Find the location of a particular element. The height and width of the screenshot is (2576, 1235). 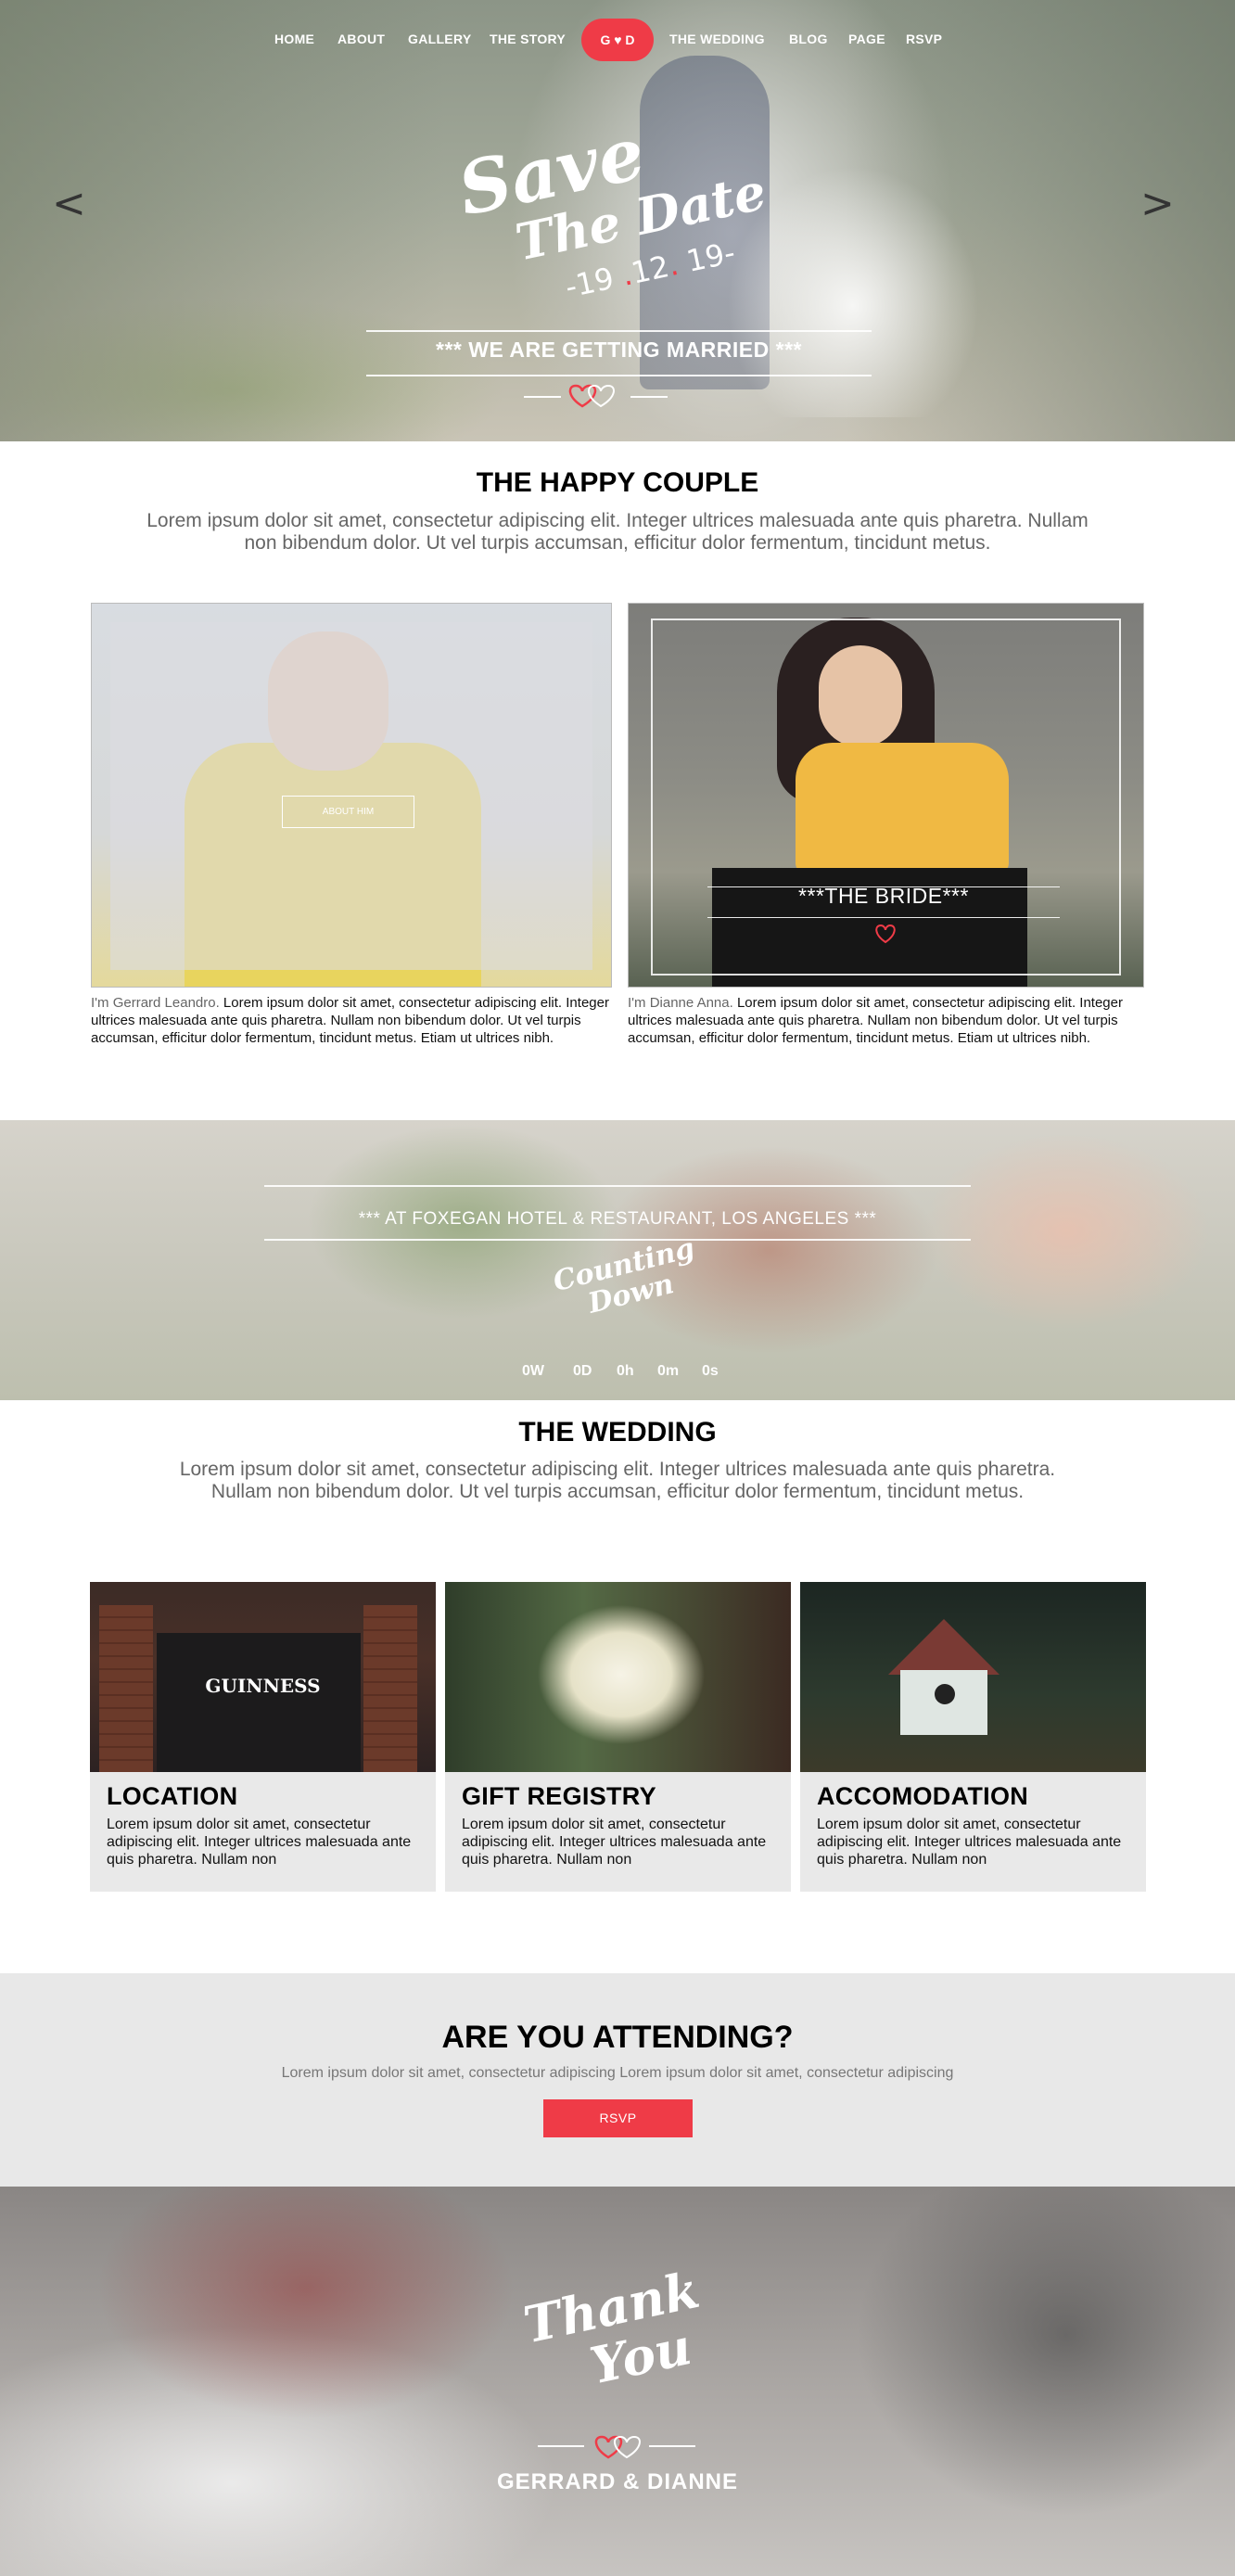

slider-next-arrow-icon: > is located at coordinates (1157, 204).